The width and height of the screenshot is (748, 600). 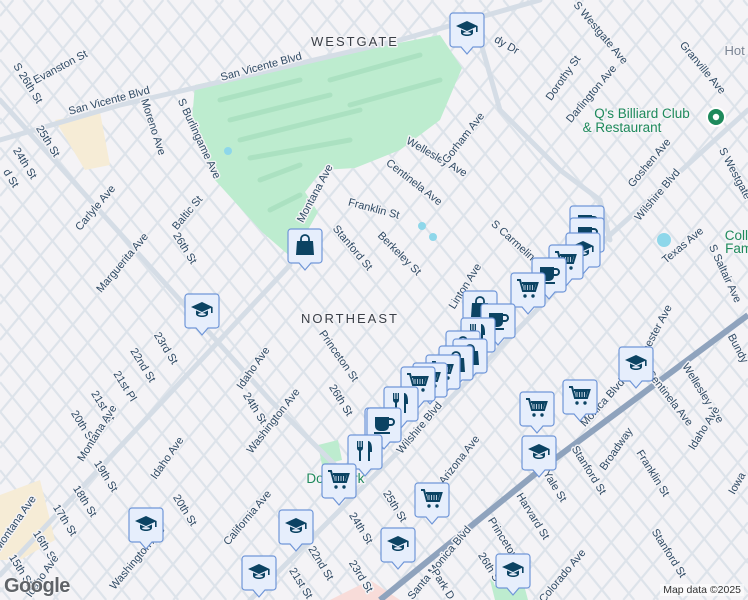 What do you see at coordinates (702, 590) in the screenshot?
I see `map-attribution: Map data ©2025` at bounding box center [702, 590].